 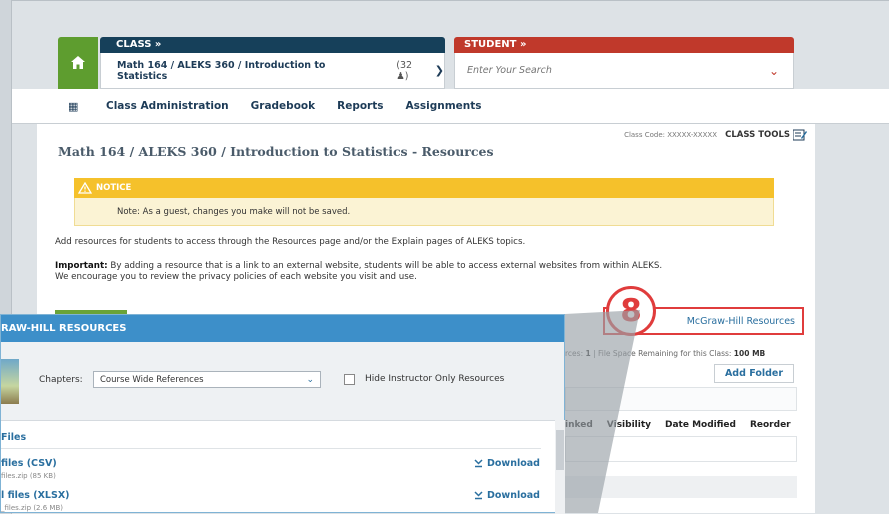 I want to click on class-label: CLASS », so click(x=272, y=45).